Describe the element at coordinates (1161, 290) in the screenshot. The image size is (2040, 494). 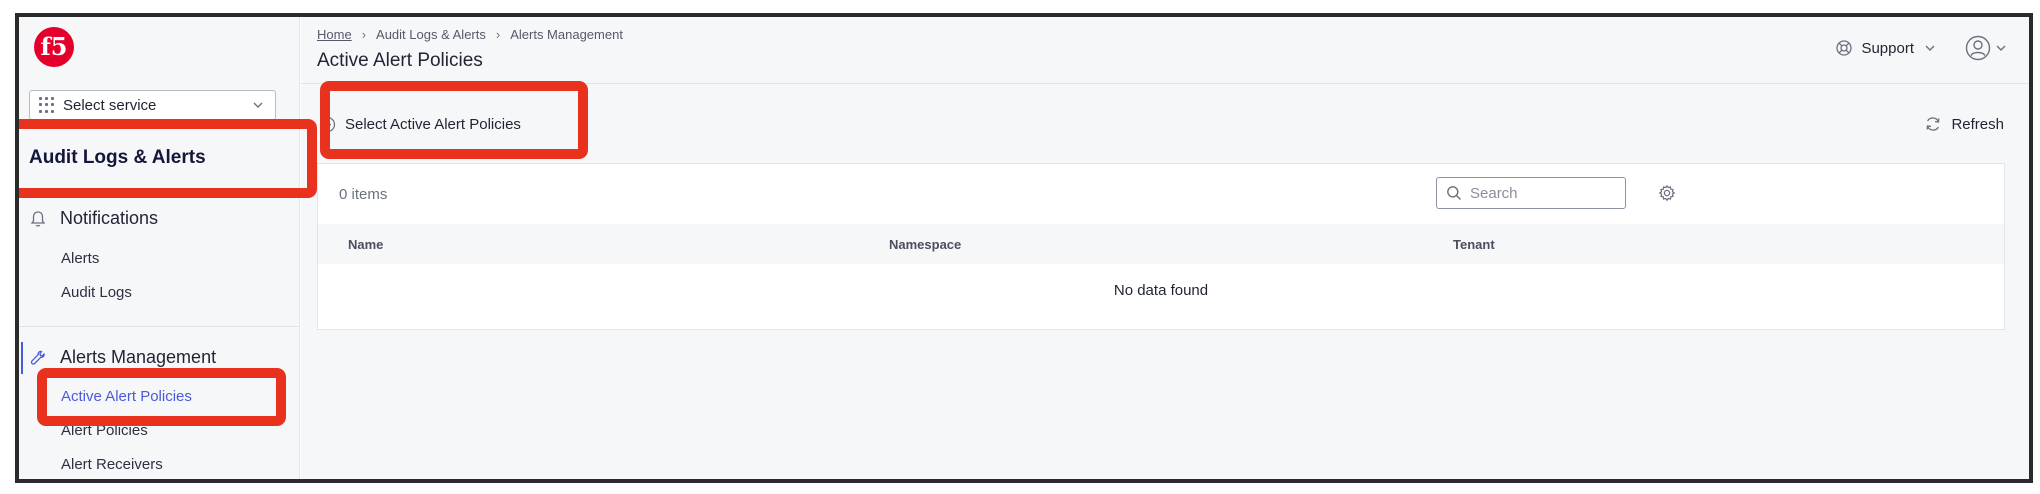
I see `empty-state-message: No data found` at that location.